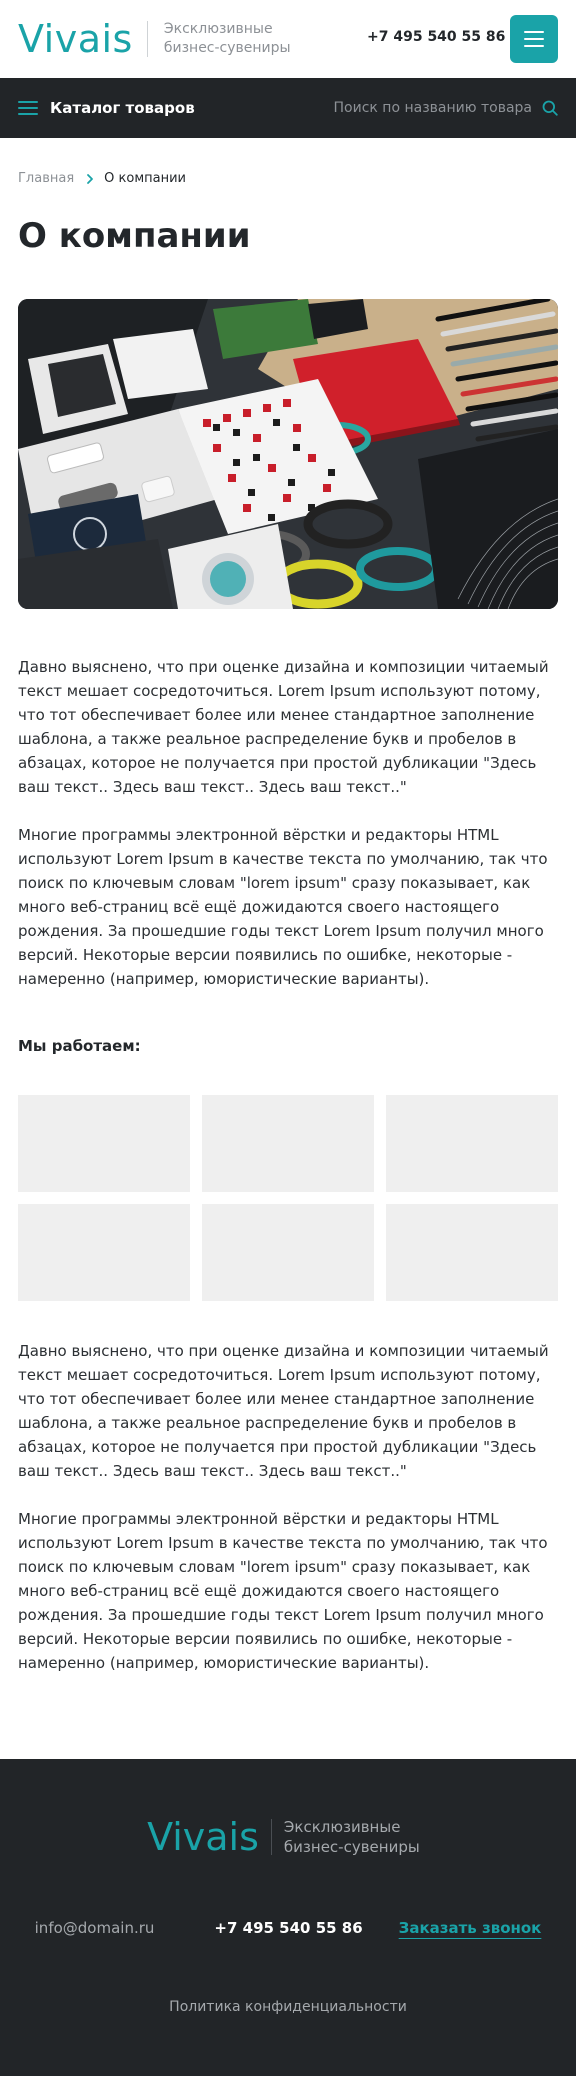 Image resolution: width=576 pixels, height=2076 pixels. What do you see at coordinates (550, 108) in the screenshot?
I see `search-icon` at bounding box center [550, 108].